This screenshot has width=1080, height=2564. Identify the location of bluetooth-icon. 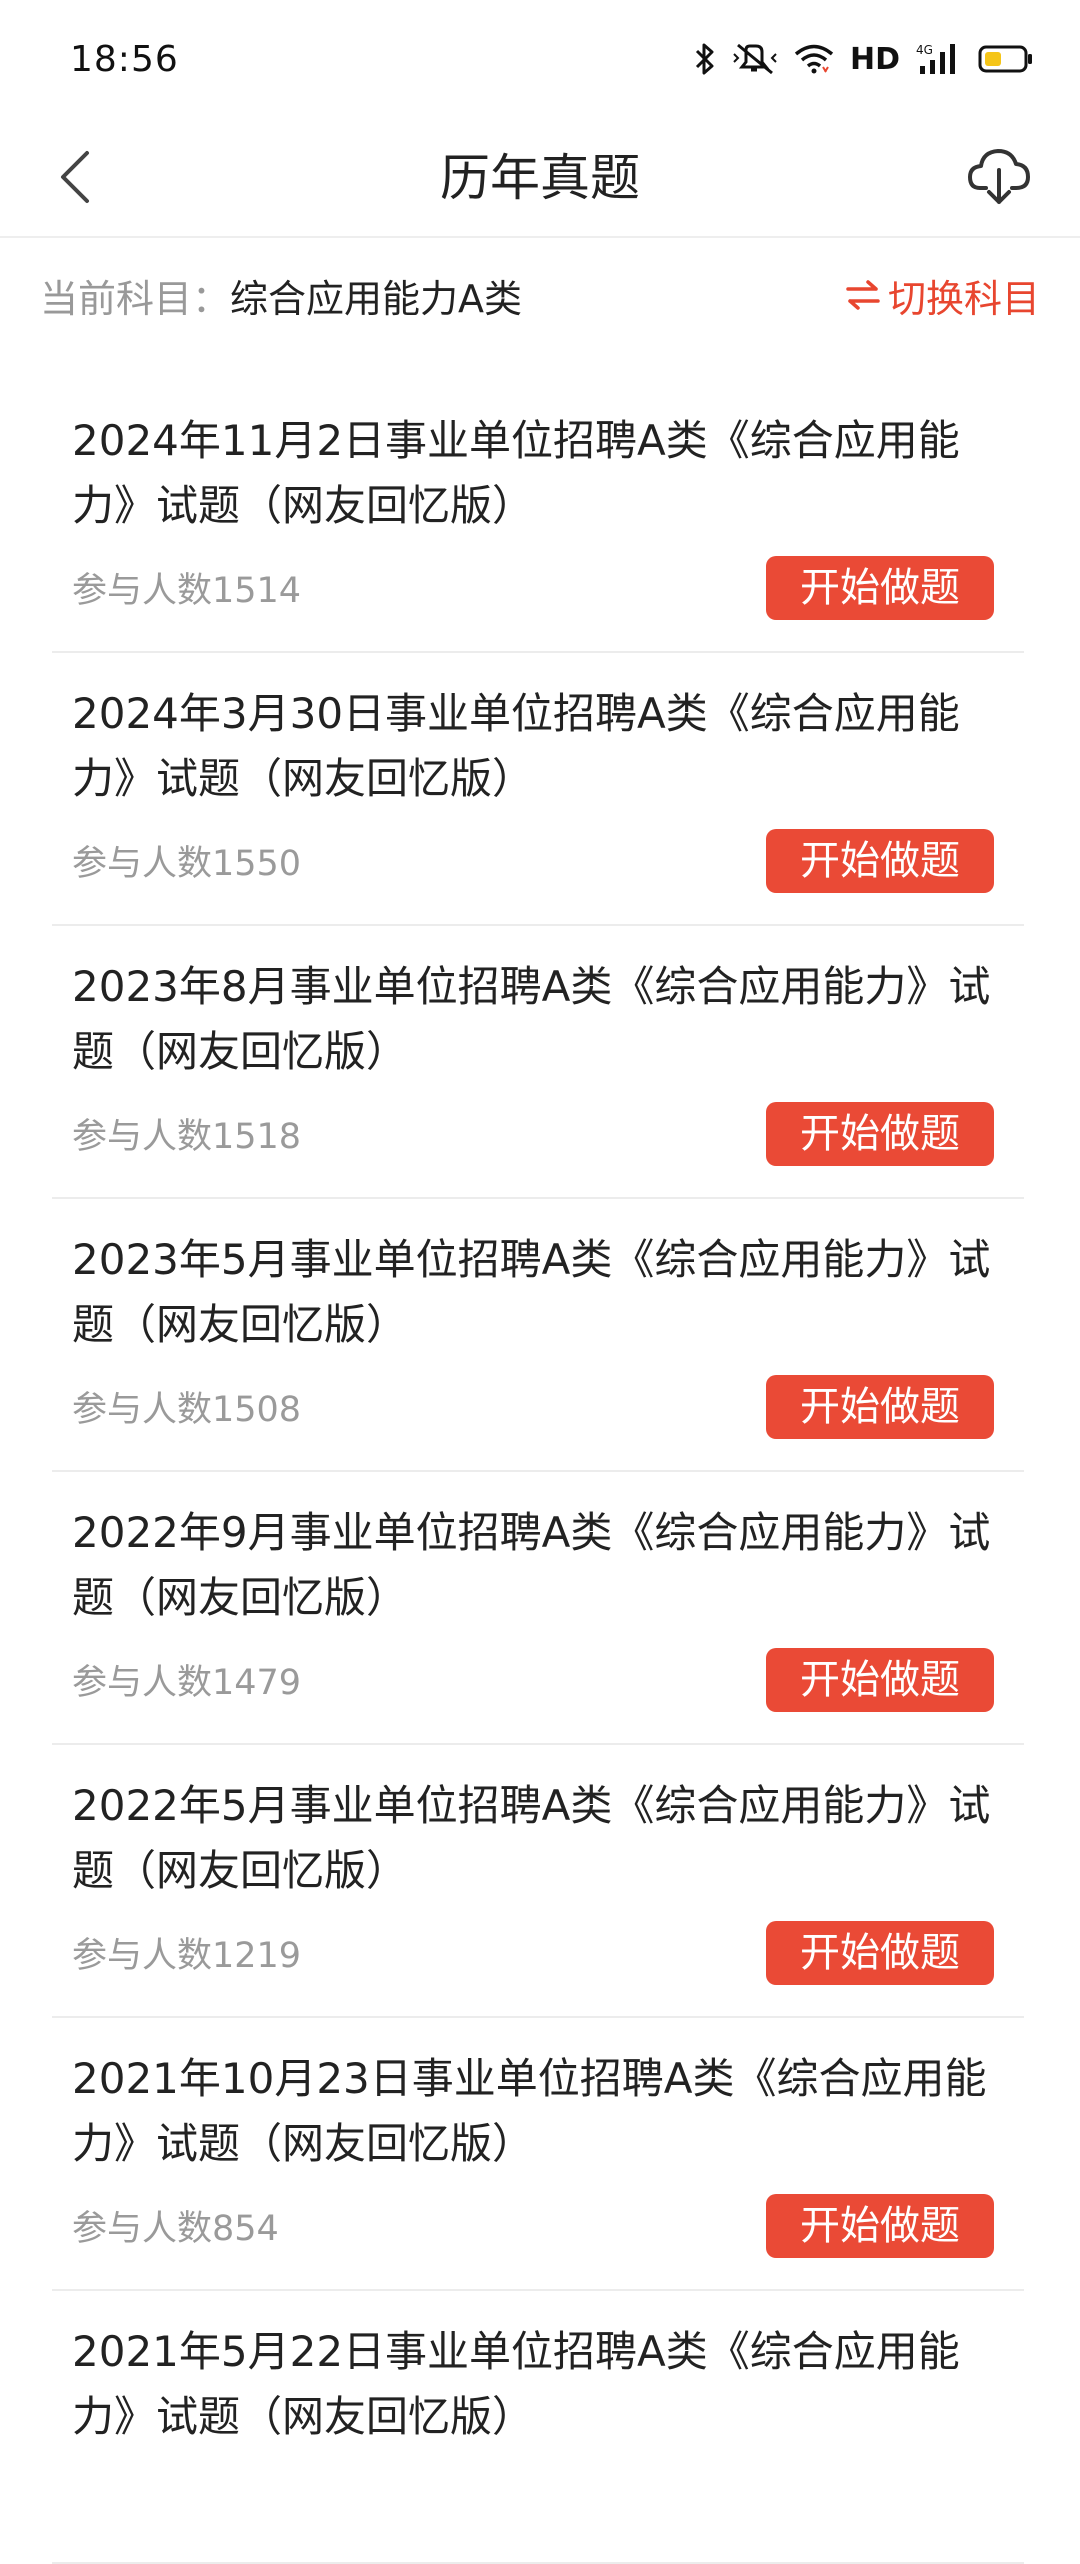
(705, 59).